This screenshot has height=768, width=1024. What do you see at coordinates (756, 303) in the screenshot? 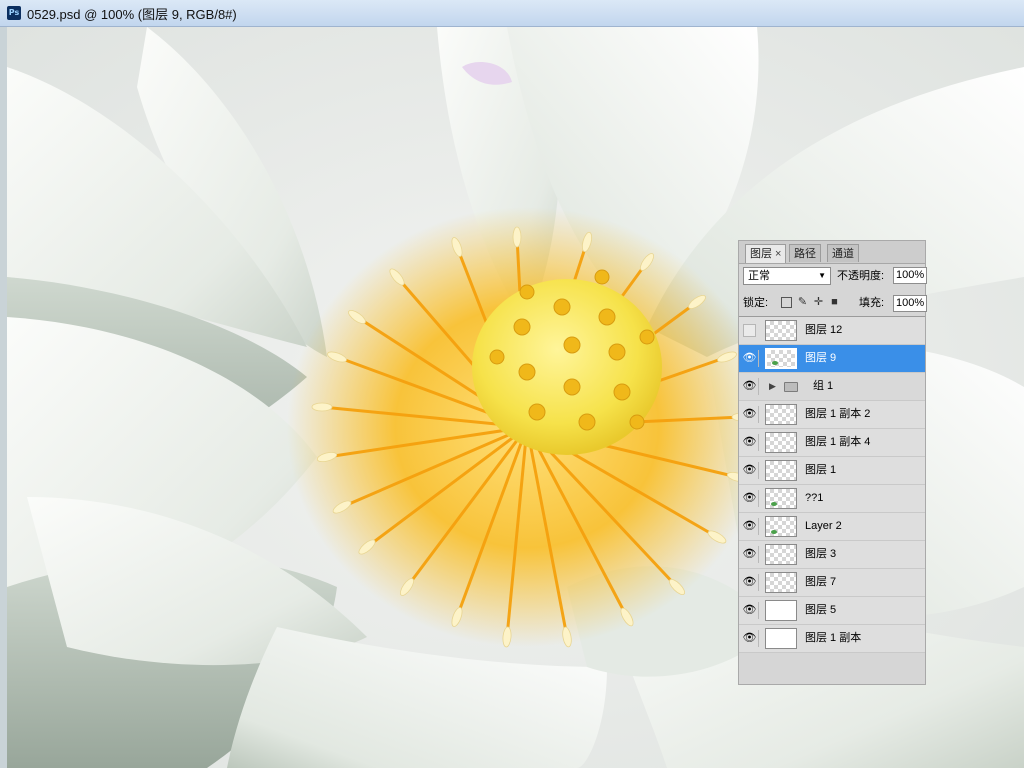
I see `lock-label: 锁定:` at bounding box center [756, 303].